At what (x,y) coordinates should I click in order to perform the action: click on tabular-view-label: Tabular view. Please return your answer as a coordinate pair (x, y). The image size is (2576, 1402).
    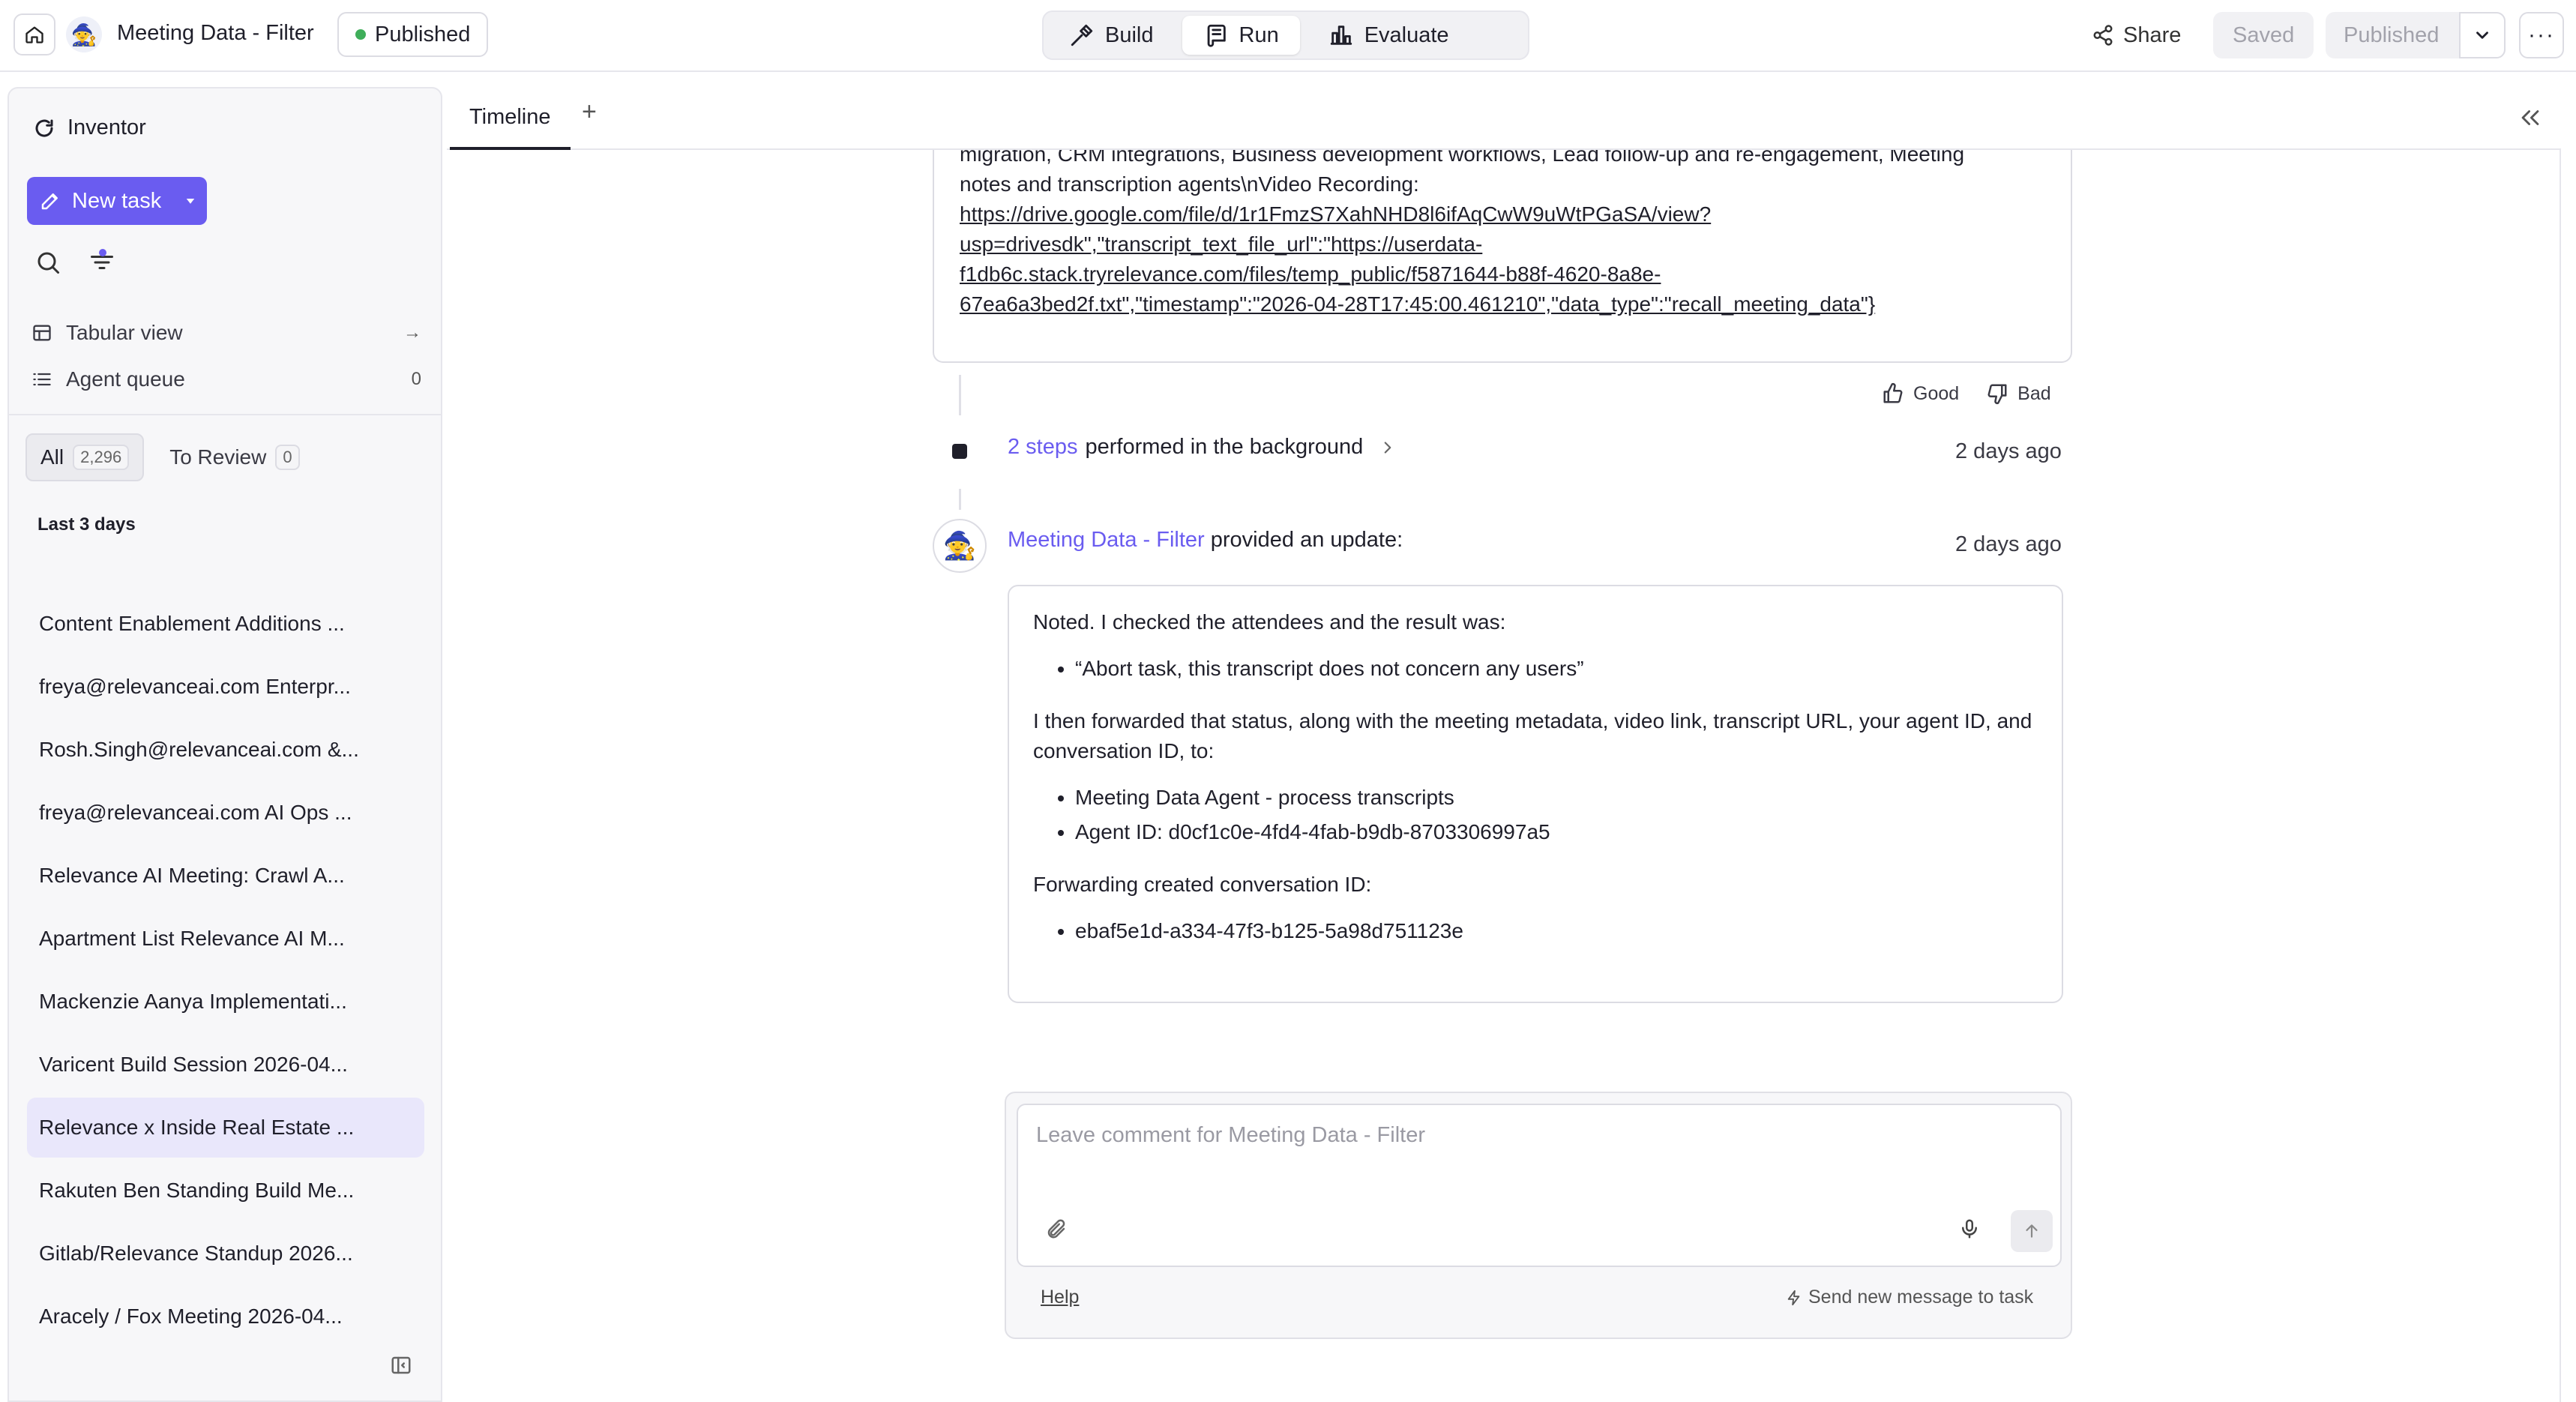
    Looking at the image, I should click on (125, 332).